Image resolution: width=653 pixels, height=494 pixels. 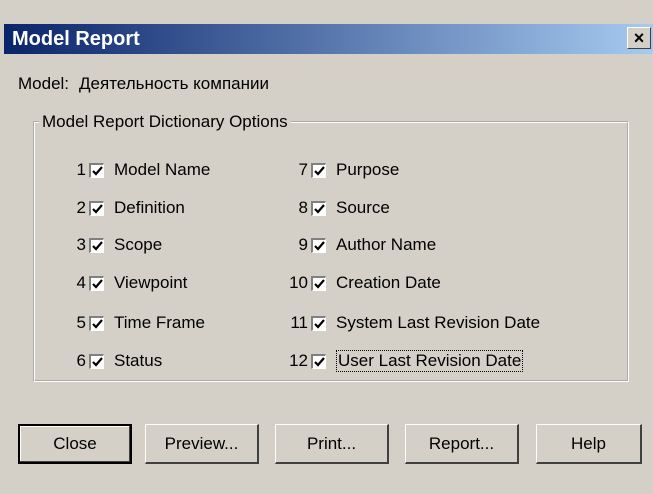 What do you see at coordinates (430, 361) in the screenshot?
I see `option-label: User Last Revision Date` at bounding box center [430, 361].